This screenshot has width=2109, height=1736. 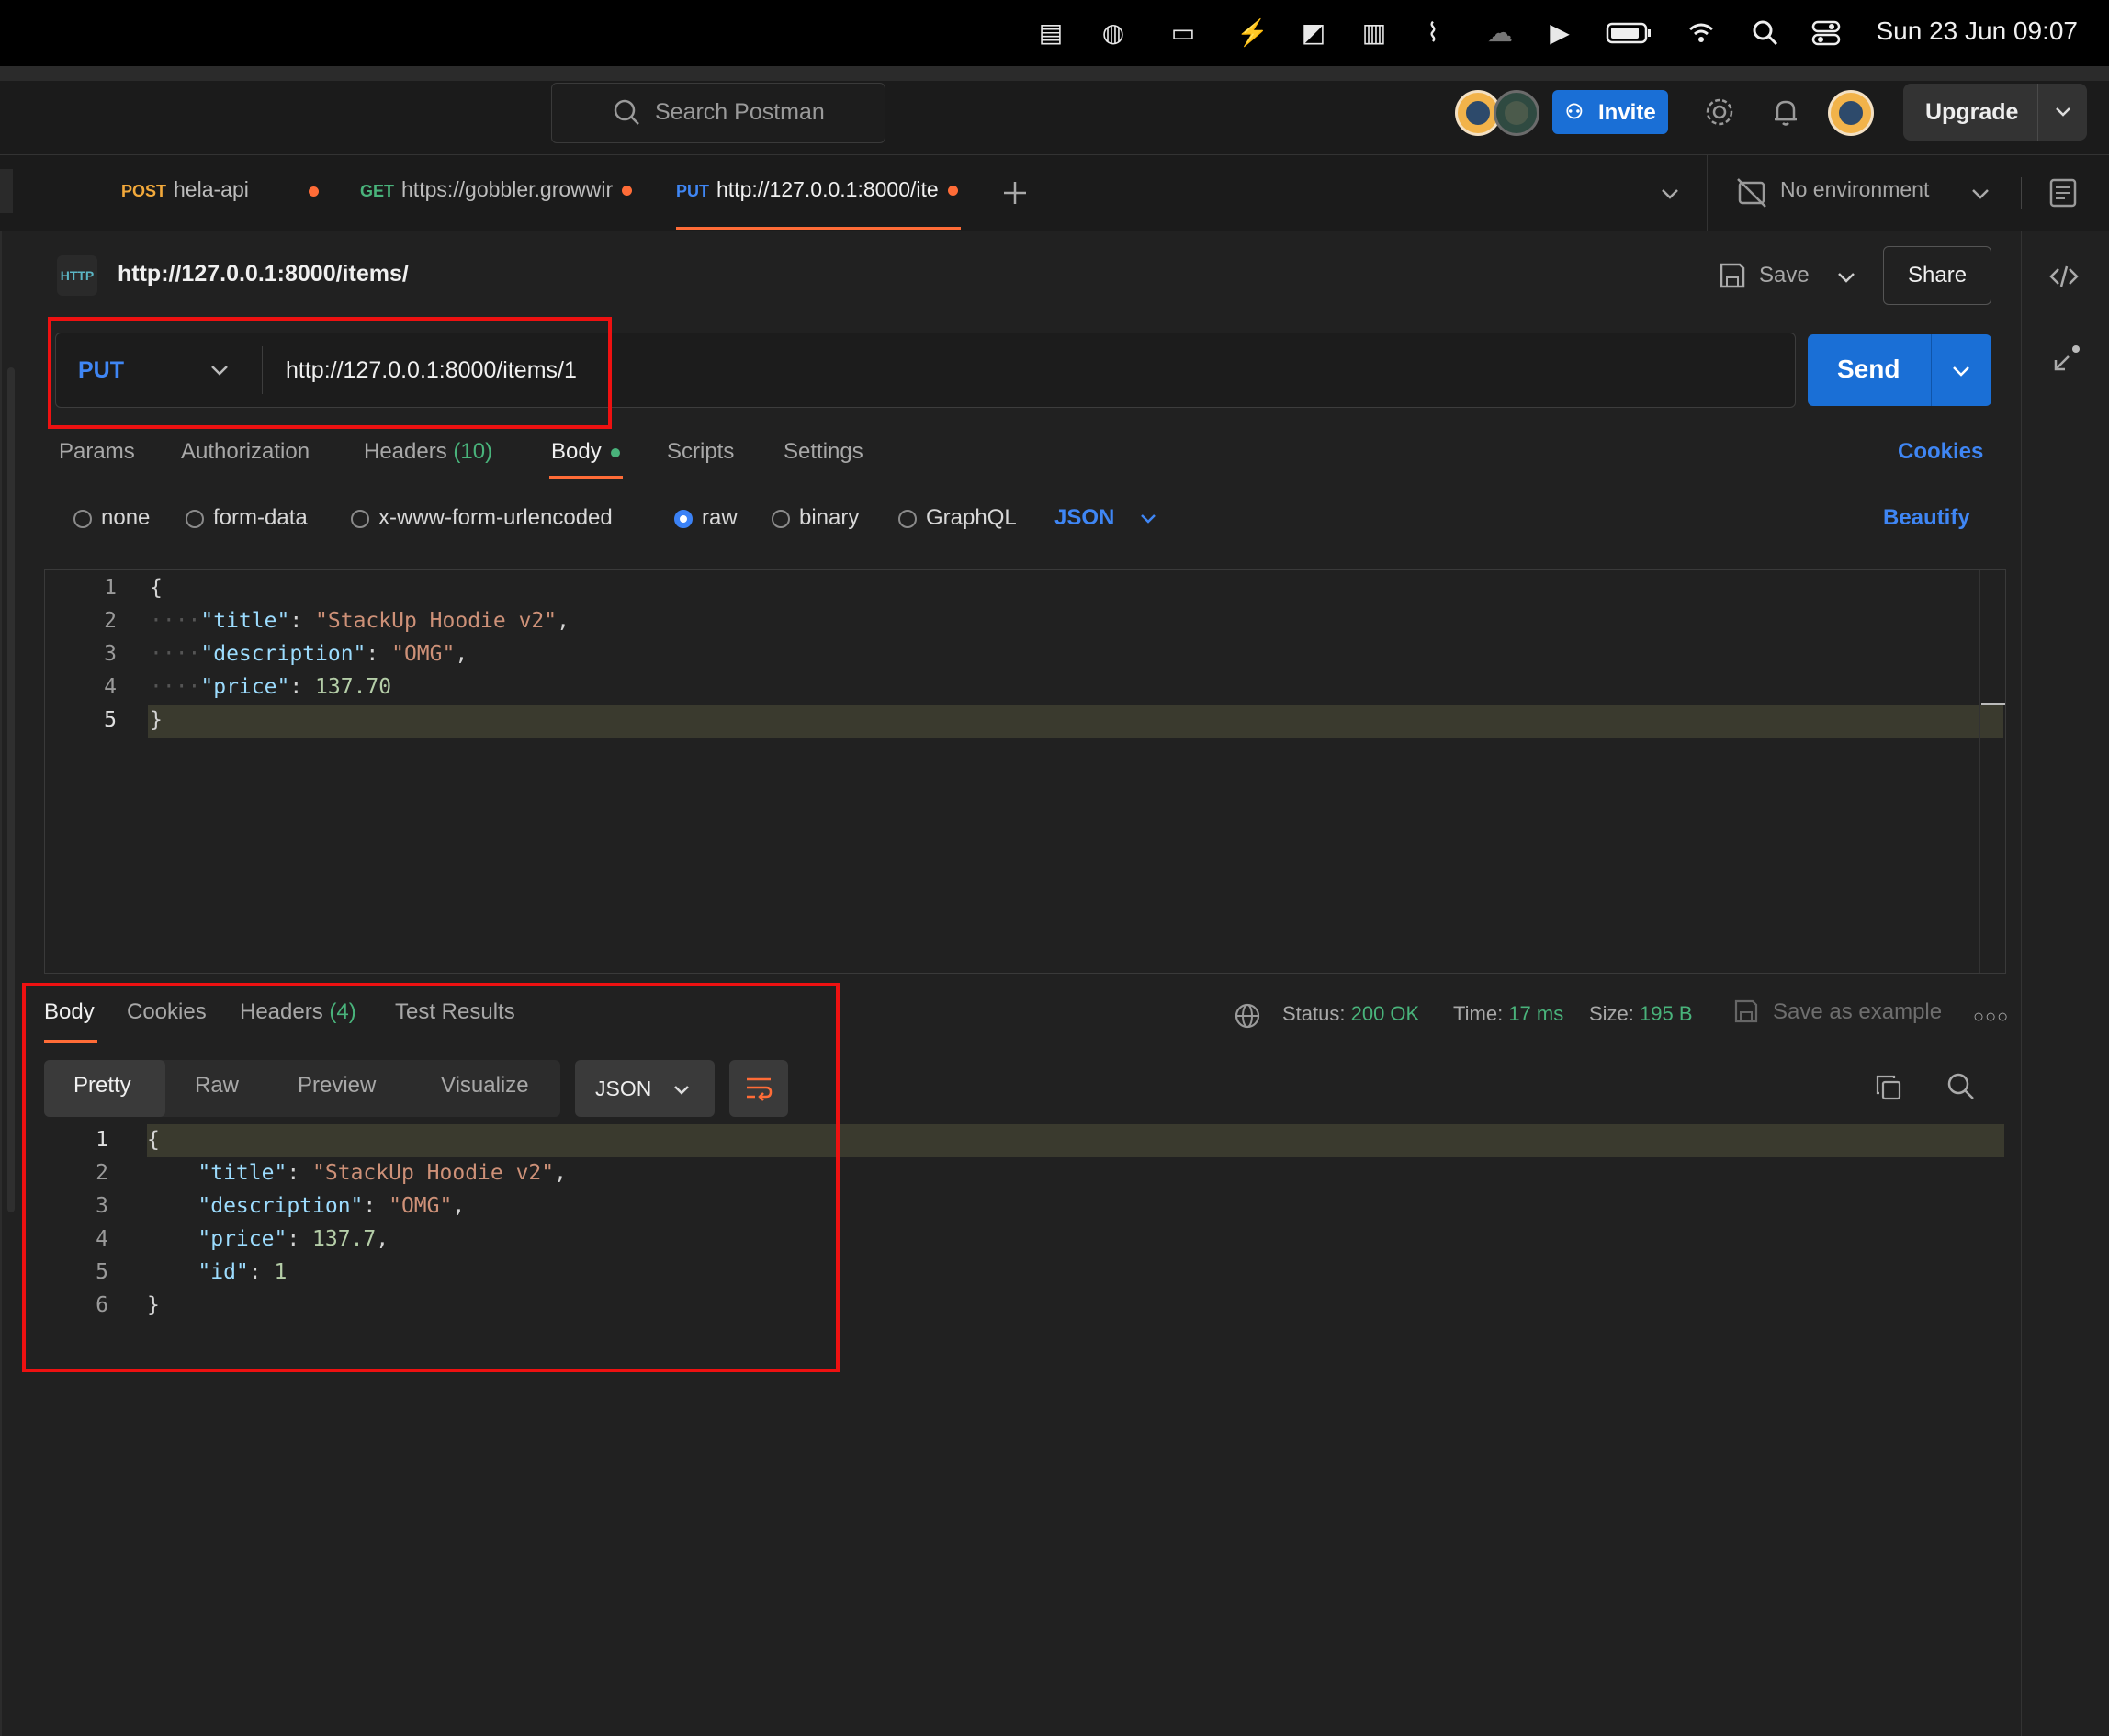 What do you see at coordinates (706, 518) in the screenshot?
I see `radio-raw: raw` at bounding box center [706, 518].